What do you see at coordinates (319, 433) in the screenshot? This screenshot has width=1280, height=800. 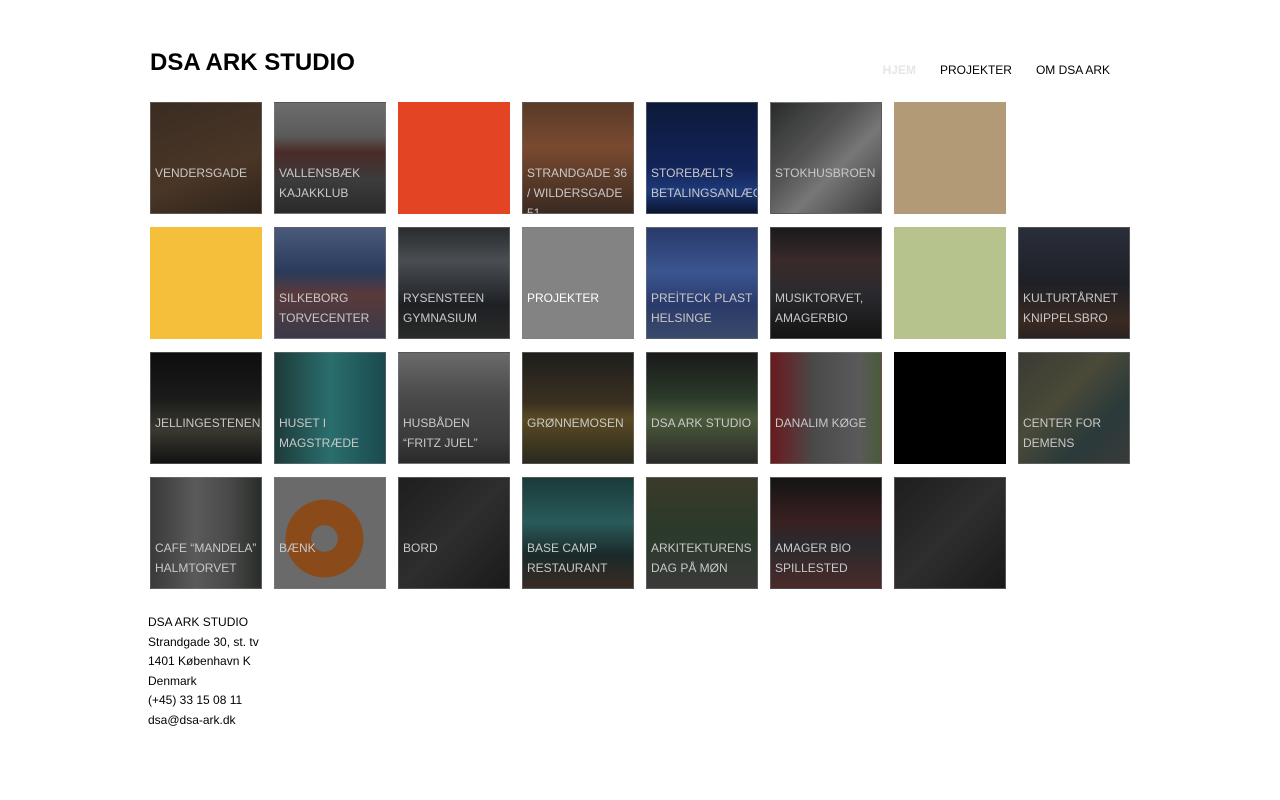 I see `project-tile-label: HUSET I MAGSTRÆDE` at bounding box center [319, 433].